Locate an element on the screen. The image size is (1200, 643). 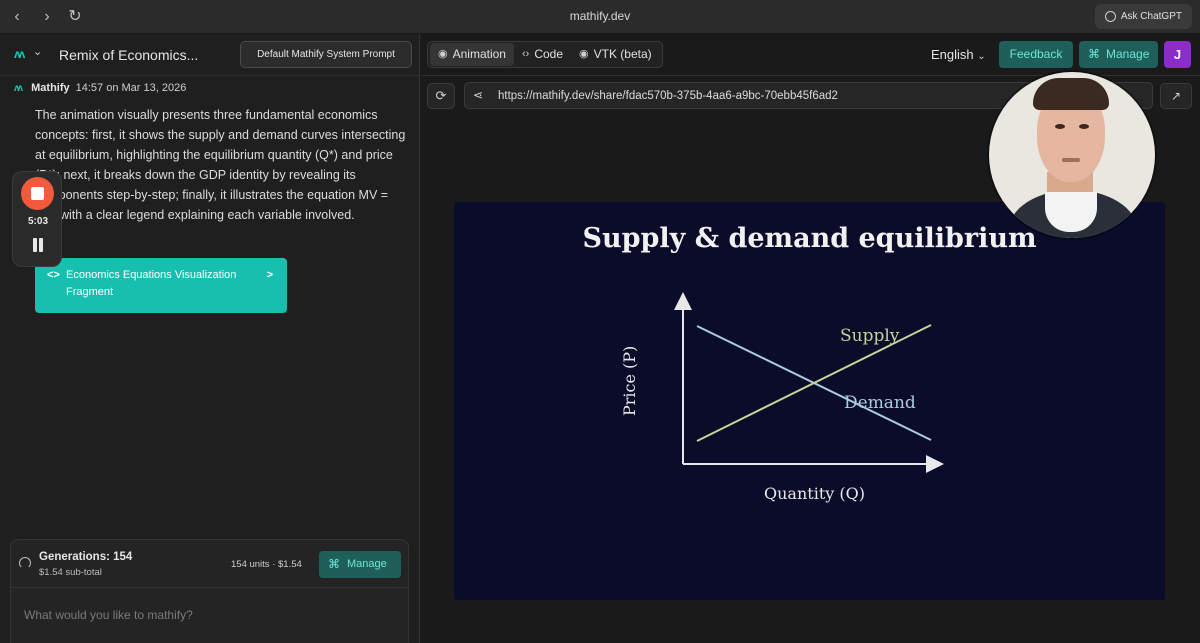
gauge-icon is located at coordinates (25, 563).